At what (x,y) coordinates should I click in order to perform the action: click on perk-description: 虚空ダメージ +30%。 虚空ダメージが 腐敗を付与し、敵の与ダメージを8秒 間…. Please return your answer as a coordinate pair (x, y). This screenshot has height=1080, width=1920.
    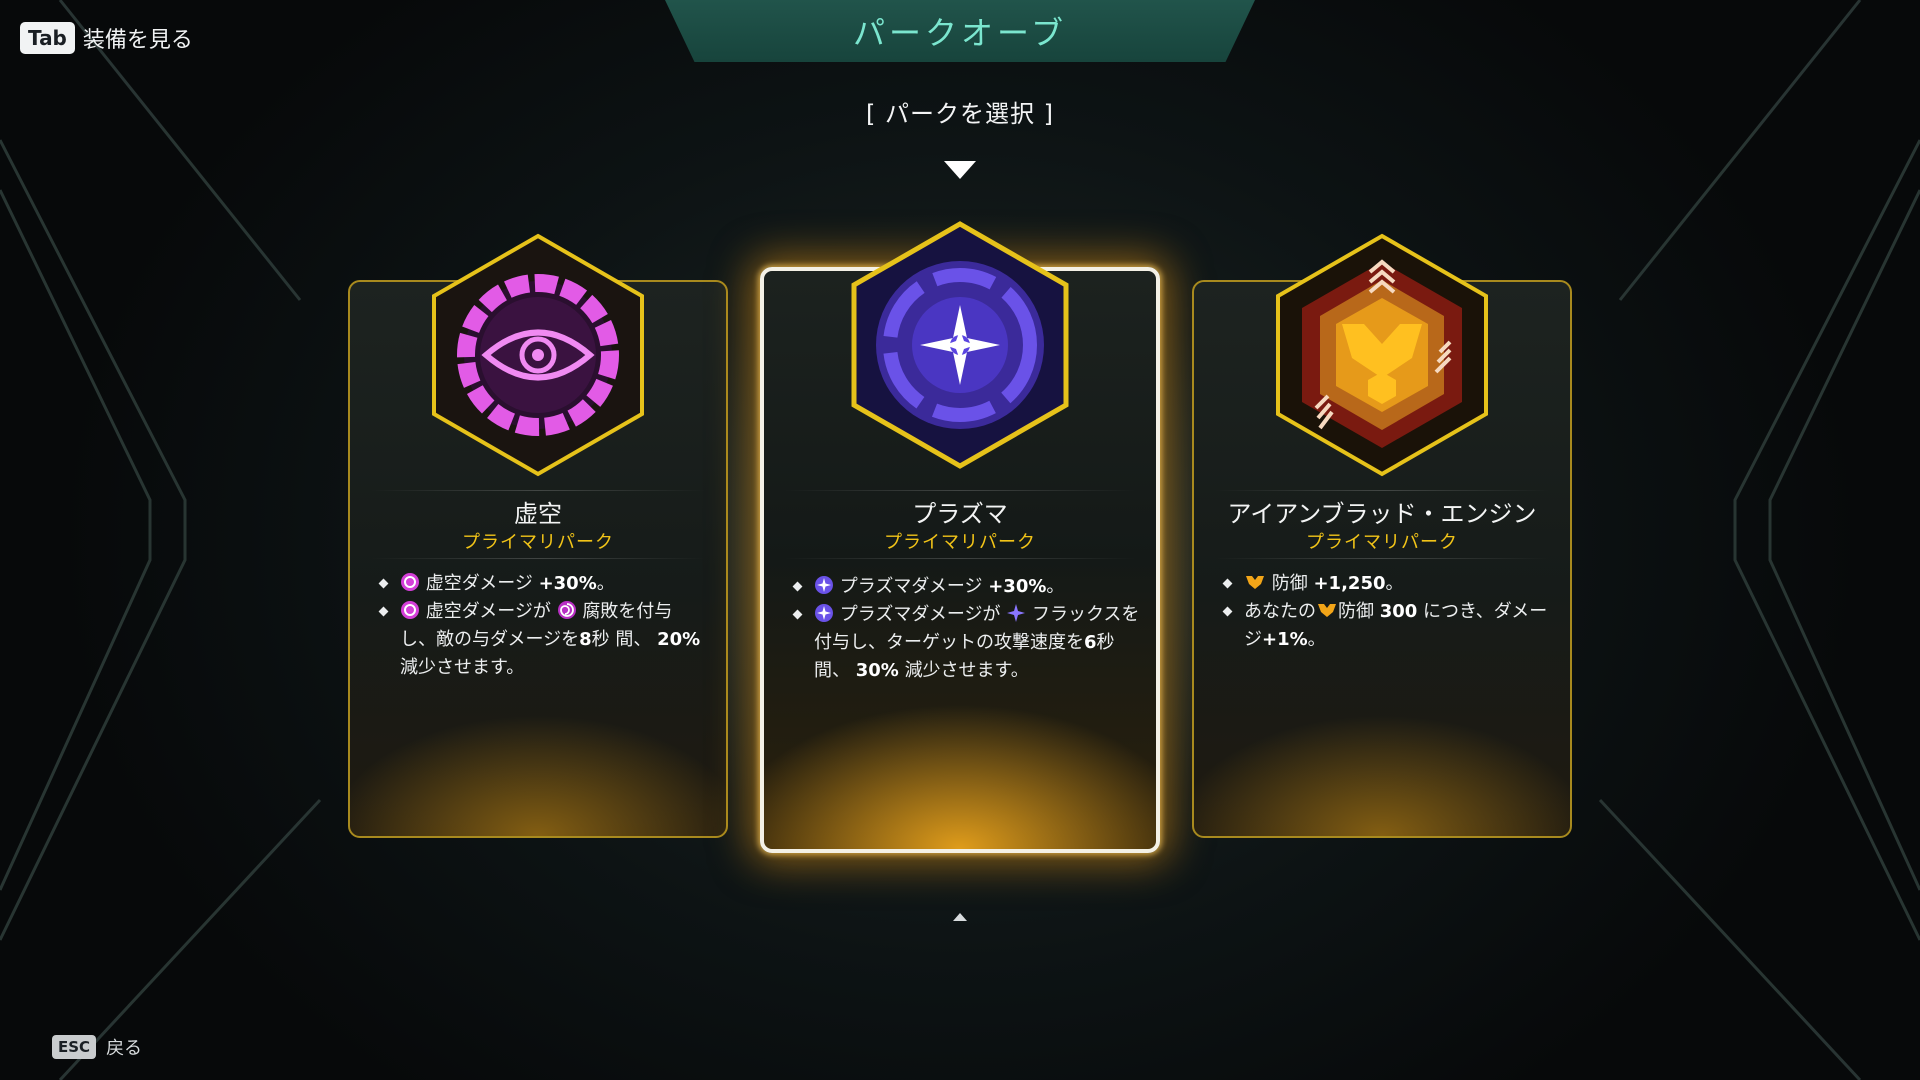
    Looking at the image, I should click on (542, 626).